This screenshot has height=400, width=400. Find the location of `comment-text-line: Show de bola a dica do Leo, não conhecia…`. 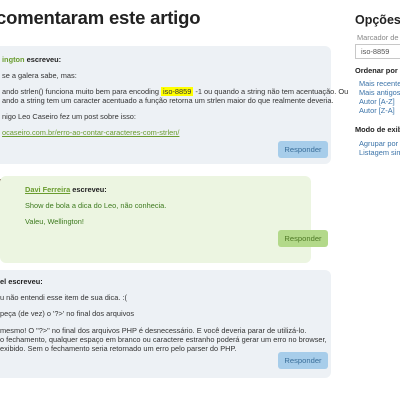

comment-text-line: Show de bola a dica do Leo, não conhecia… is located at coordinates (96, 205).